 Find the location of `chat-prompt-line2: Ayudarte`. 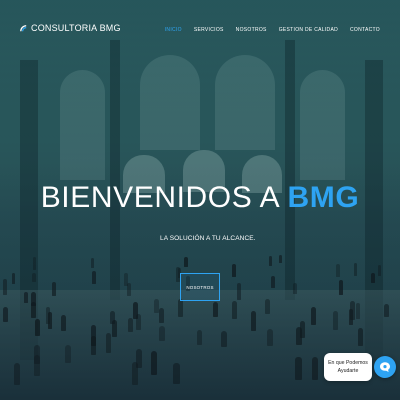

chat-prompt-line2: Ayudarte is located at coordinates (348, 371).